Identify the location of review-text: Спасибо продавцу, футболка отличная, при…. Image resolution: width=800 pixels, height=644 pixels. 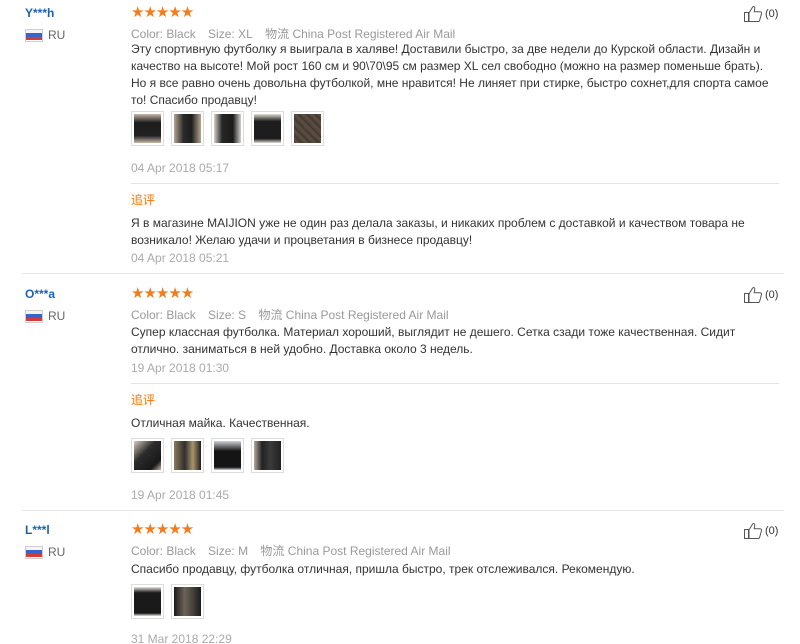
(383, 569).